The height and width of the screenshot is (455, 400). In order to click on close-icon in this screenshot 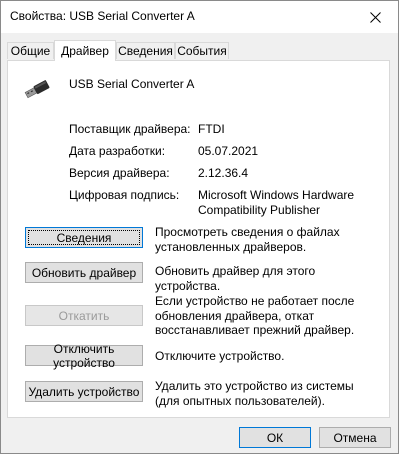, I will do `click(375, 17)`.